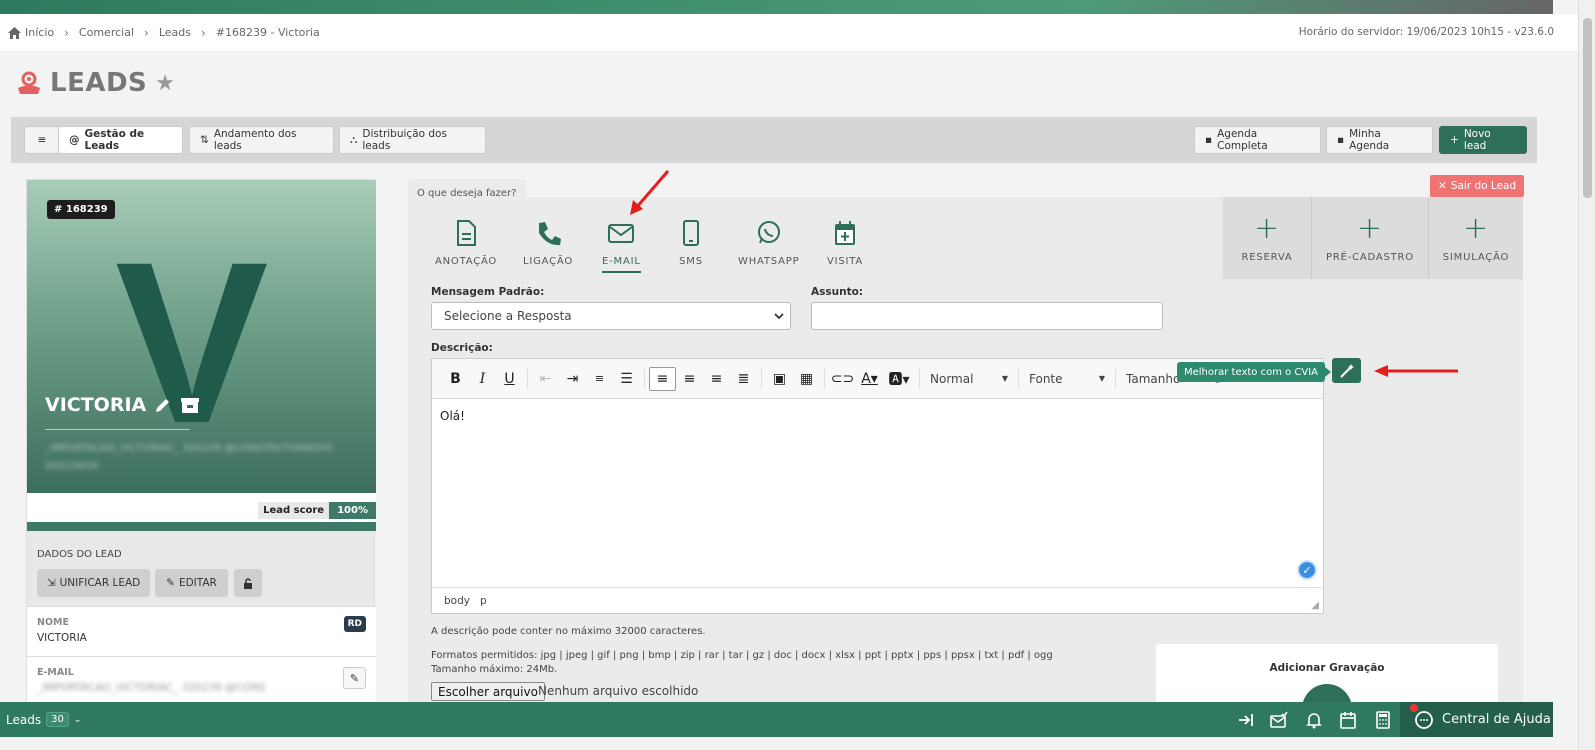  What do you see at coordinates (845, 233) in the screenshot?
I see `calendar-plus-icon` at bounding box center [845, 233].